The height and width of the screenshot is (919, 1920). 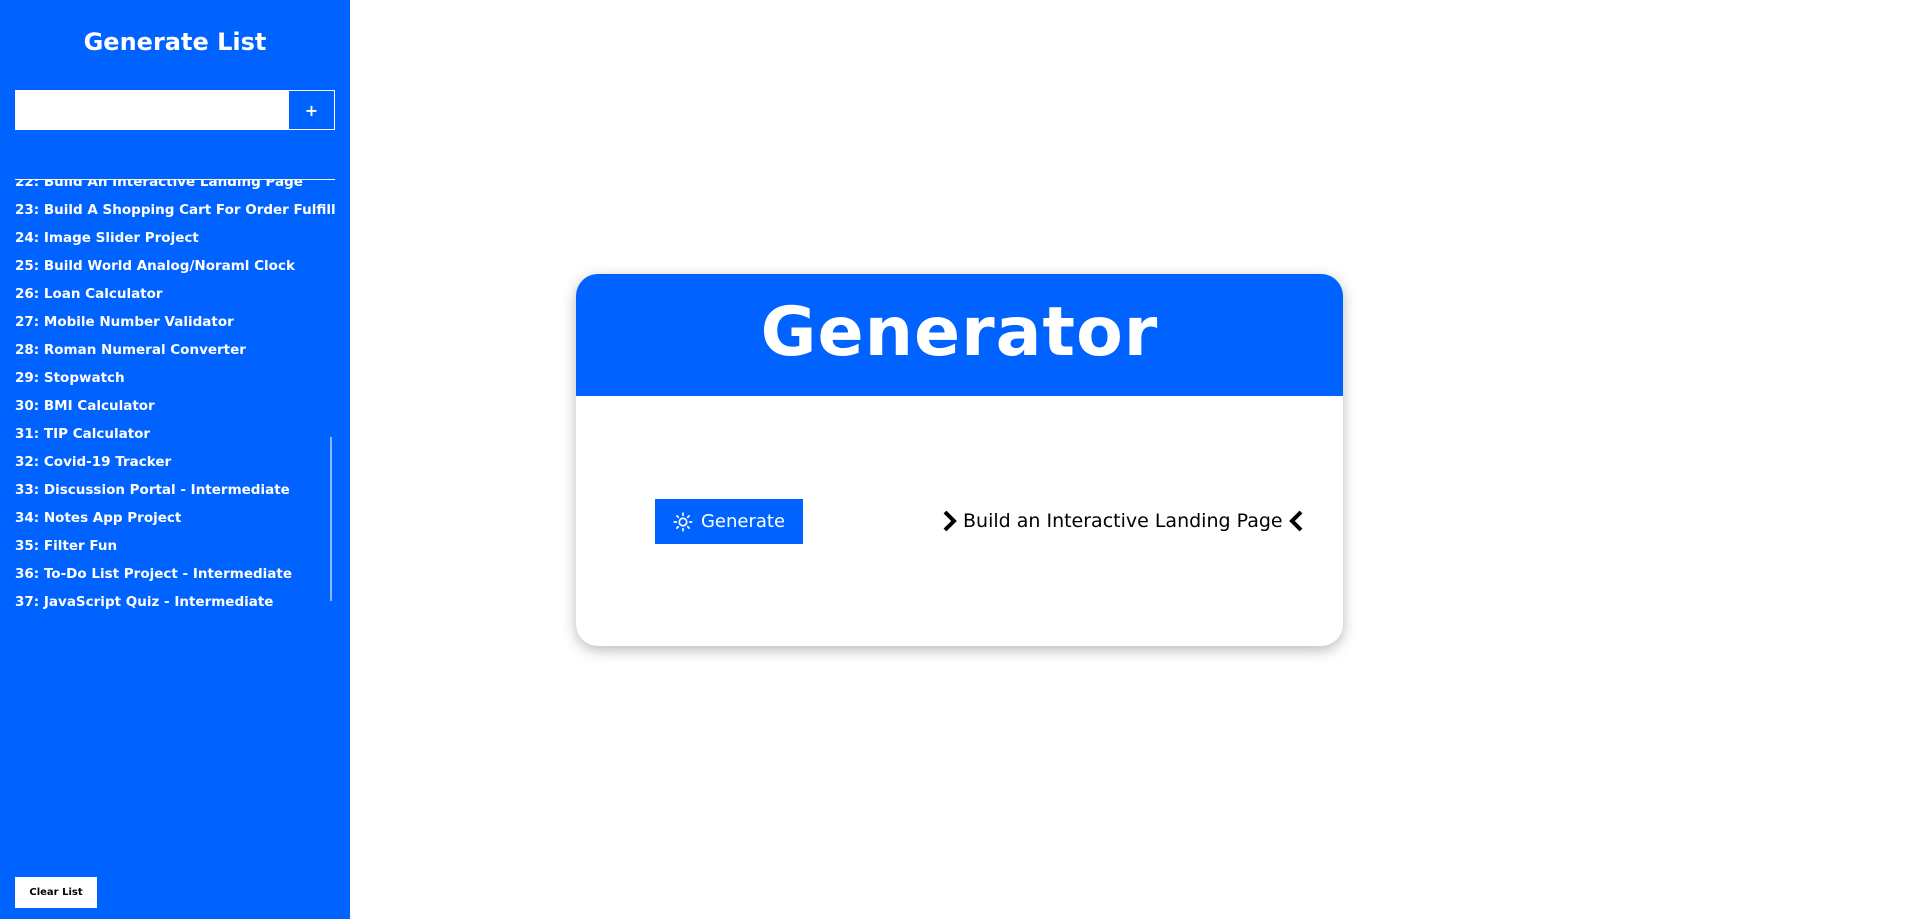 I want to click on list-item: 31: TIP Calculator, so click(x=175, y=434).